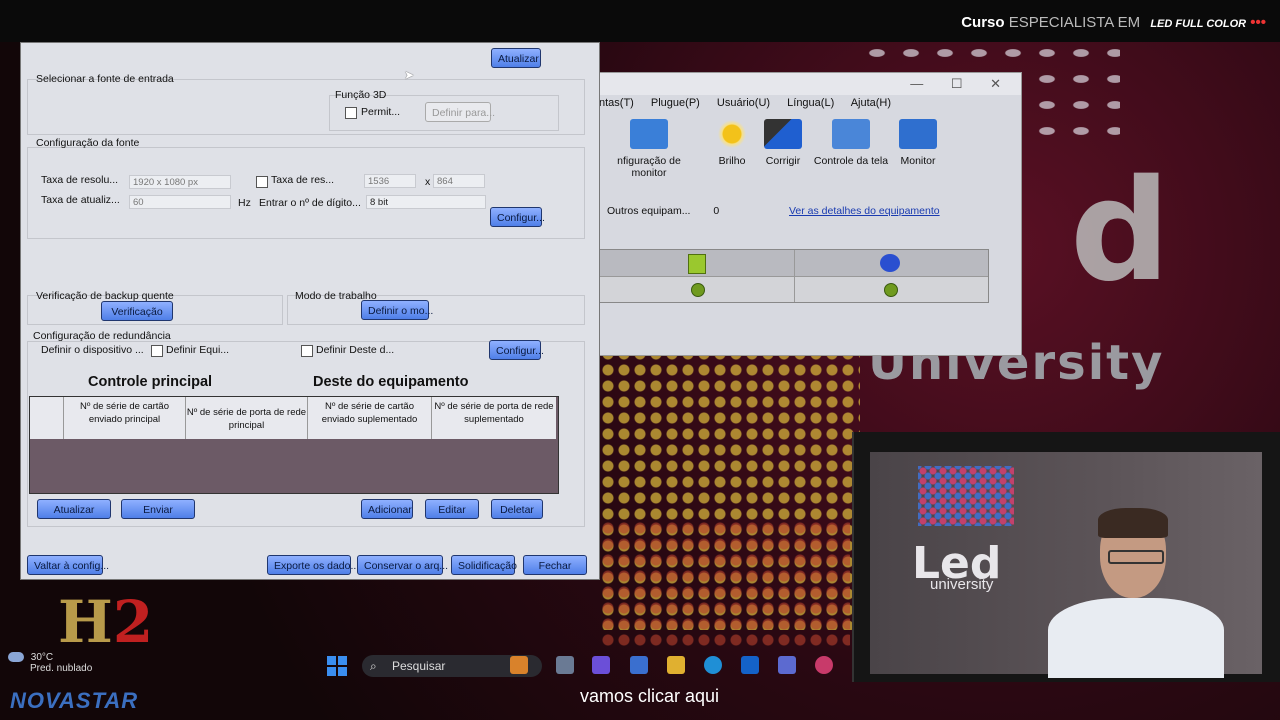 This screenshot has height=720, width=1280. I want to click on screen-control-icon, so click(851, 134).